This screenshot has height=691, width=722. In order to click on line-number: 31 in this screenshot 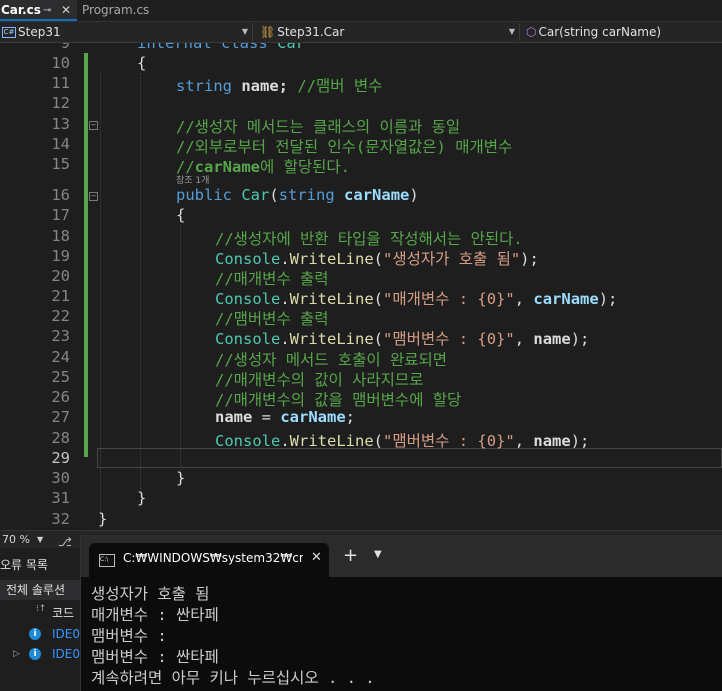, I will do `click(60, 498)`.